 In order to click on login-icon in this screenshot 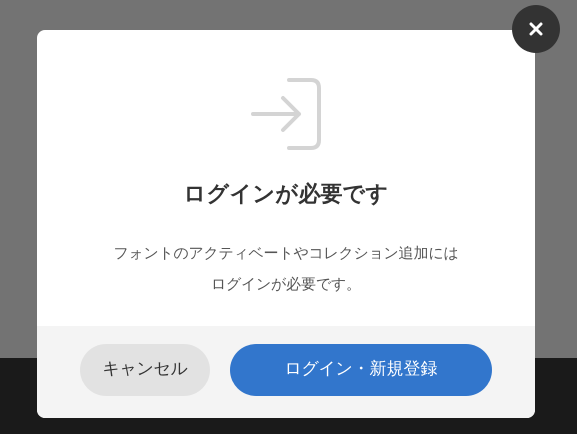, I will do `click(286, 114)`.